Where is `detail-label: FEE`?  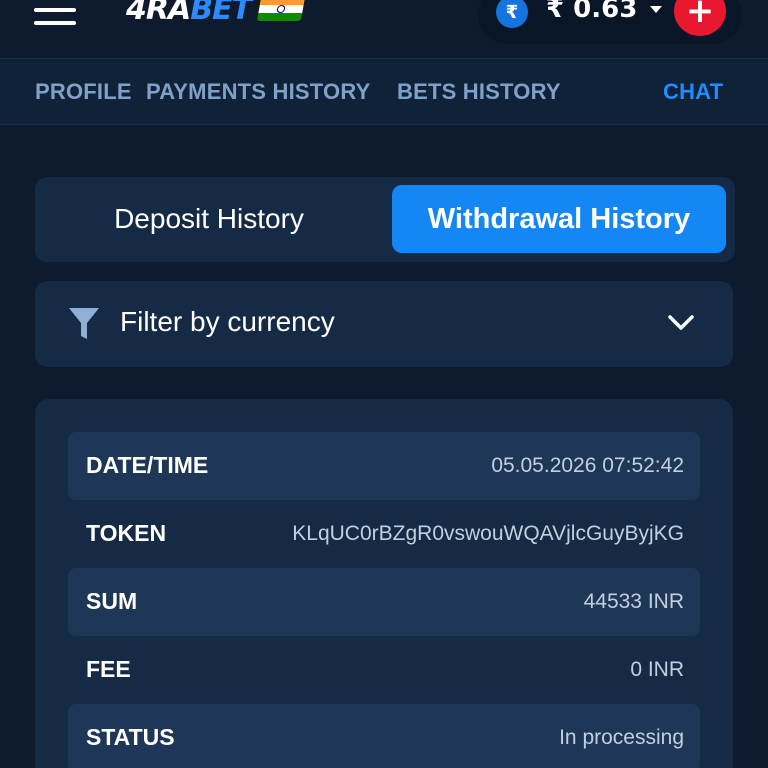
detail-label: FEE is located at coordinates (108, 669).